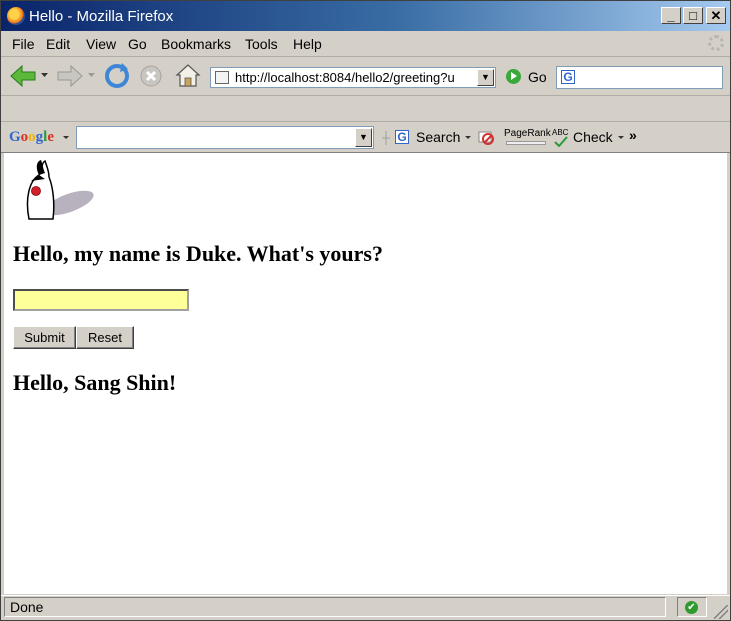  Describe the element at coordinates (671, 15) in the screenshot. I see `minimize-button: _` at that location.